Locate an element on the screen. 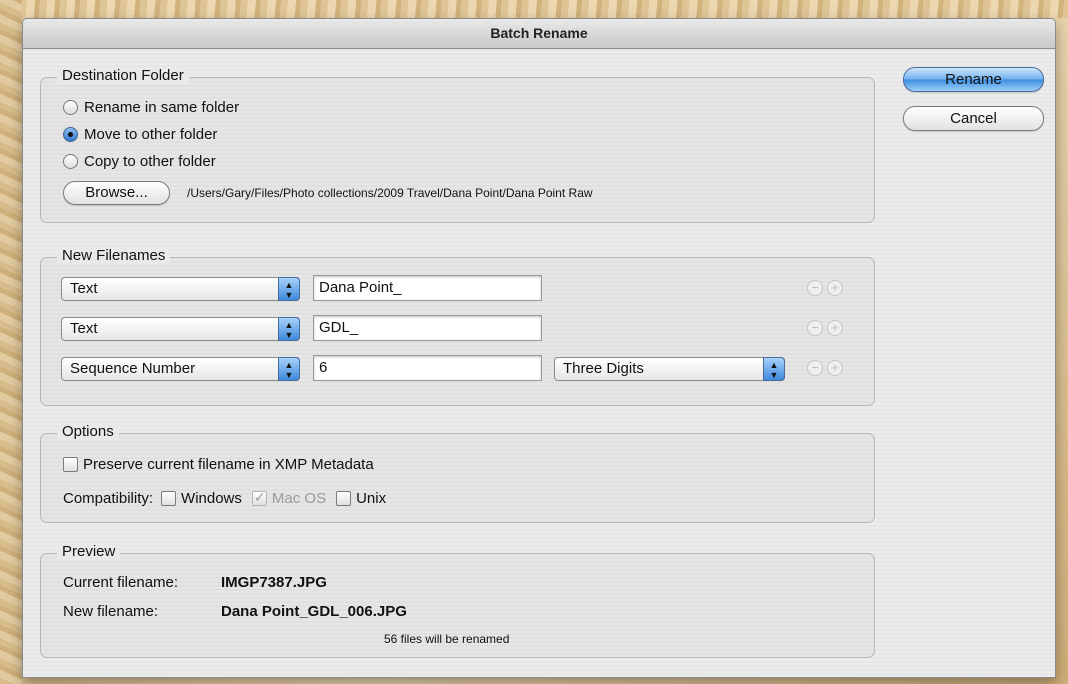 Image resolution: width=1068 pixels, height=684 pixels. filename-element-select-2: Text ▲ ▼ is located at coordinates (180, 329).